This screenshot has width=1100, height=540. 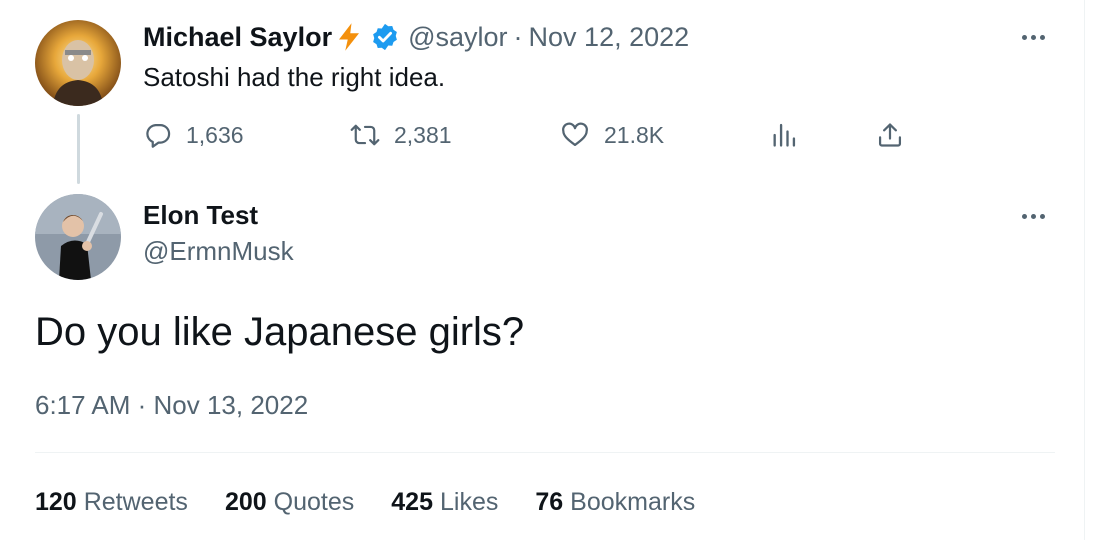 What do you see at coordinates (469, 501) in the screenshot?
I see `stat-label: Likes` at bounding box center [469, 501].